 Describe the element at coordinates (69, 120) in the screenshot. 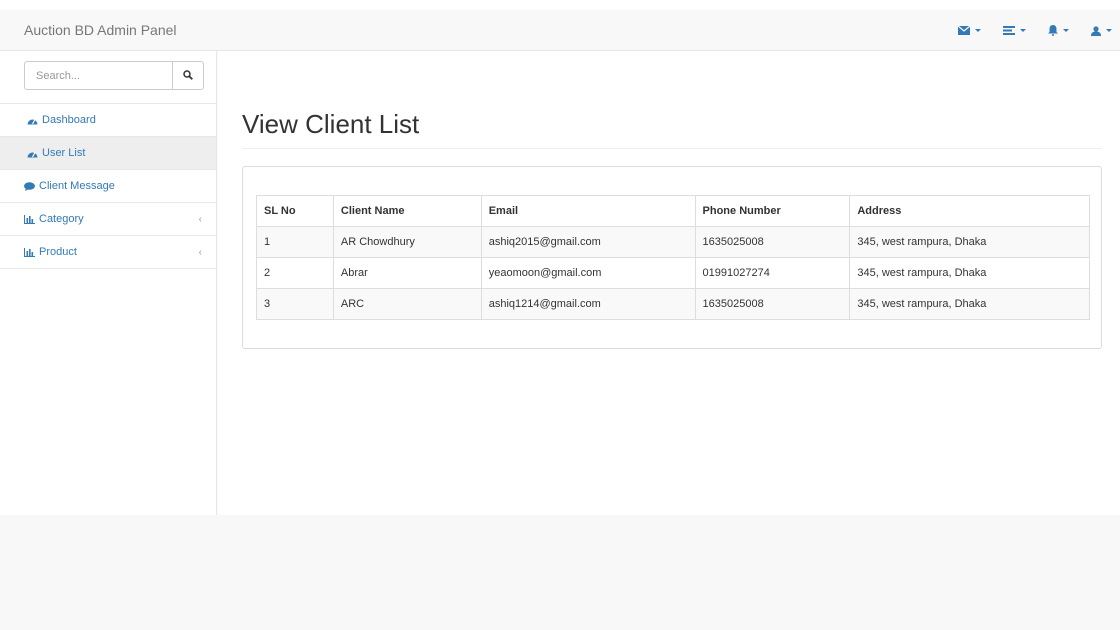

I see `sidebar-item-label: Dashboard` at that location.